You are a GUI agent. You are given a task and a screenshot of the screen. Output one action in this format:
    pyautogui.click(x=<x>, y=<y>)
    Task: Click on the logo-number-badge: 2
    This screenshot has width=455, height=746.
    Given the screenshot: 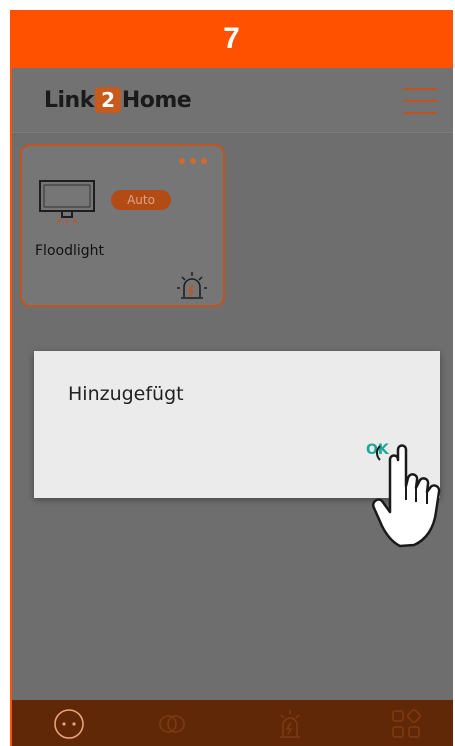 What is the action you would take?
    pyautogui.click(x=107, y=100)
    